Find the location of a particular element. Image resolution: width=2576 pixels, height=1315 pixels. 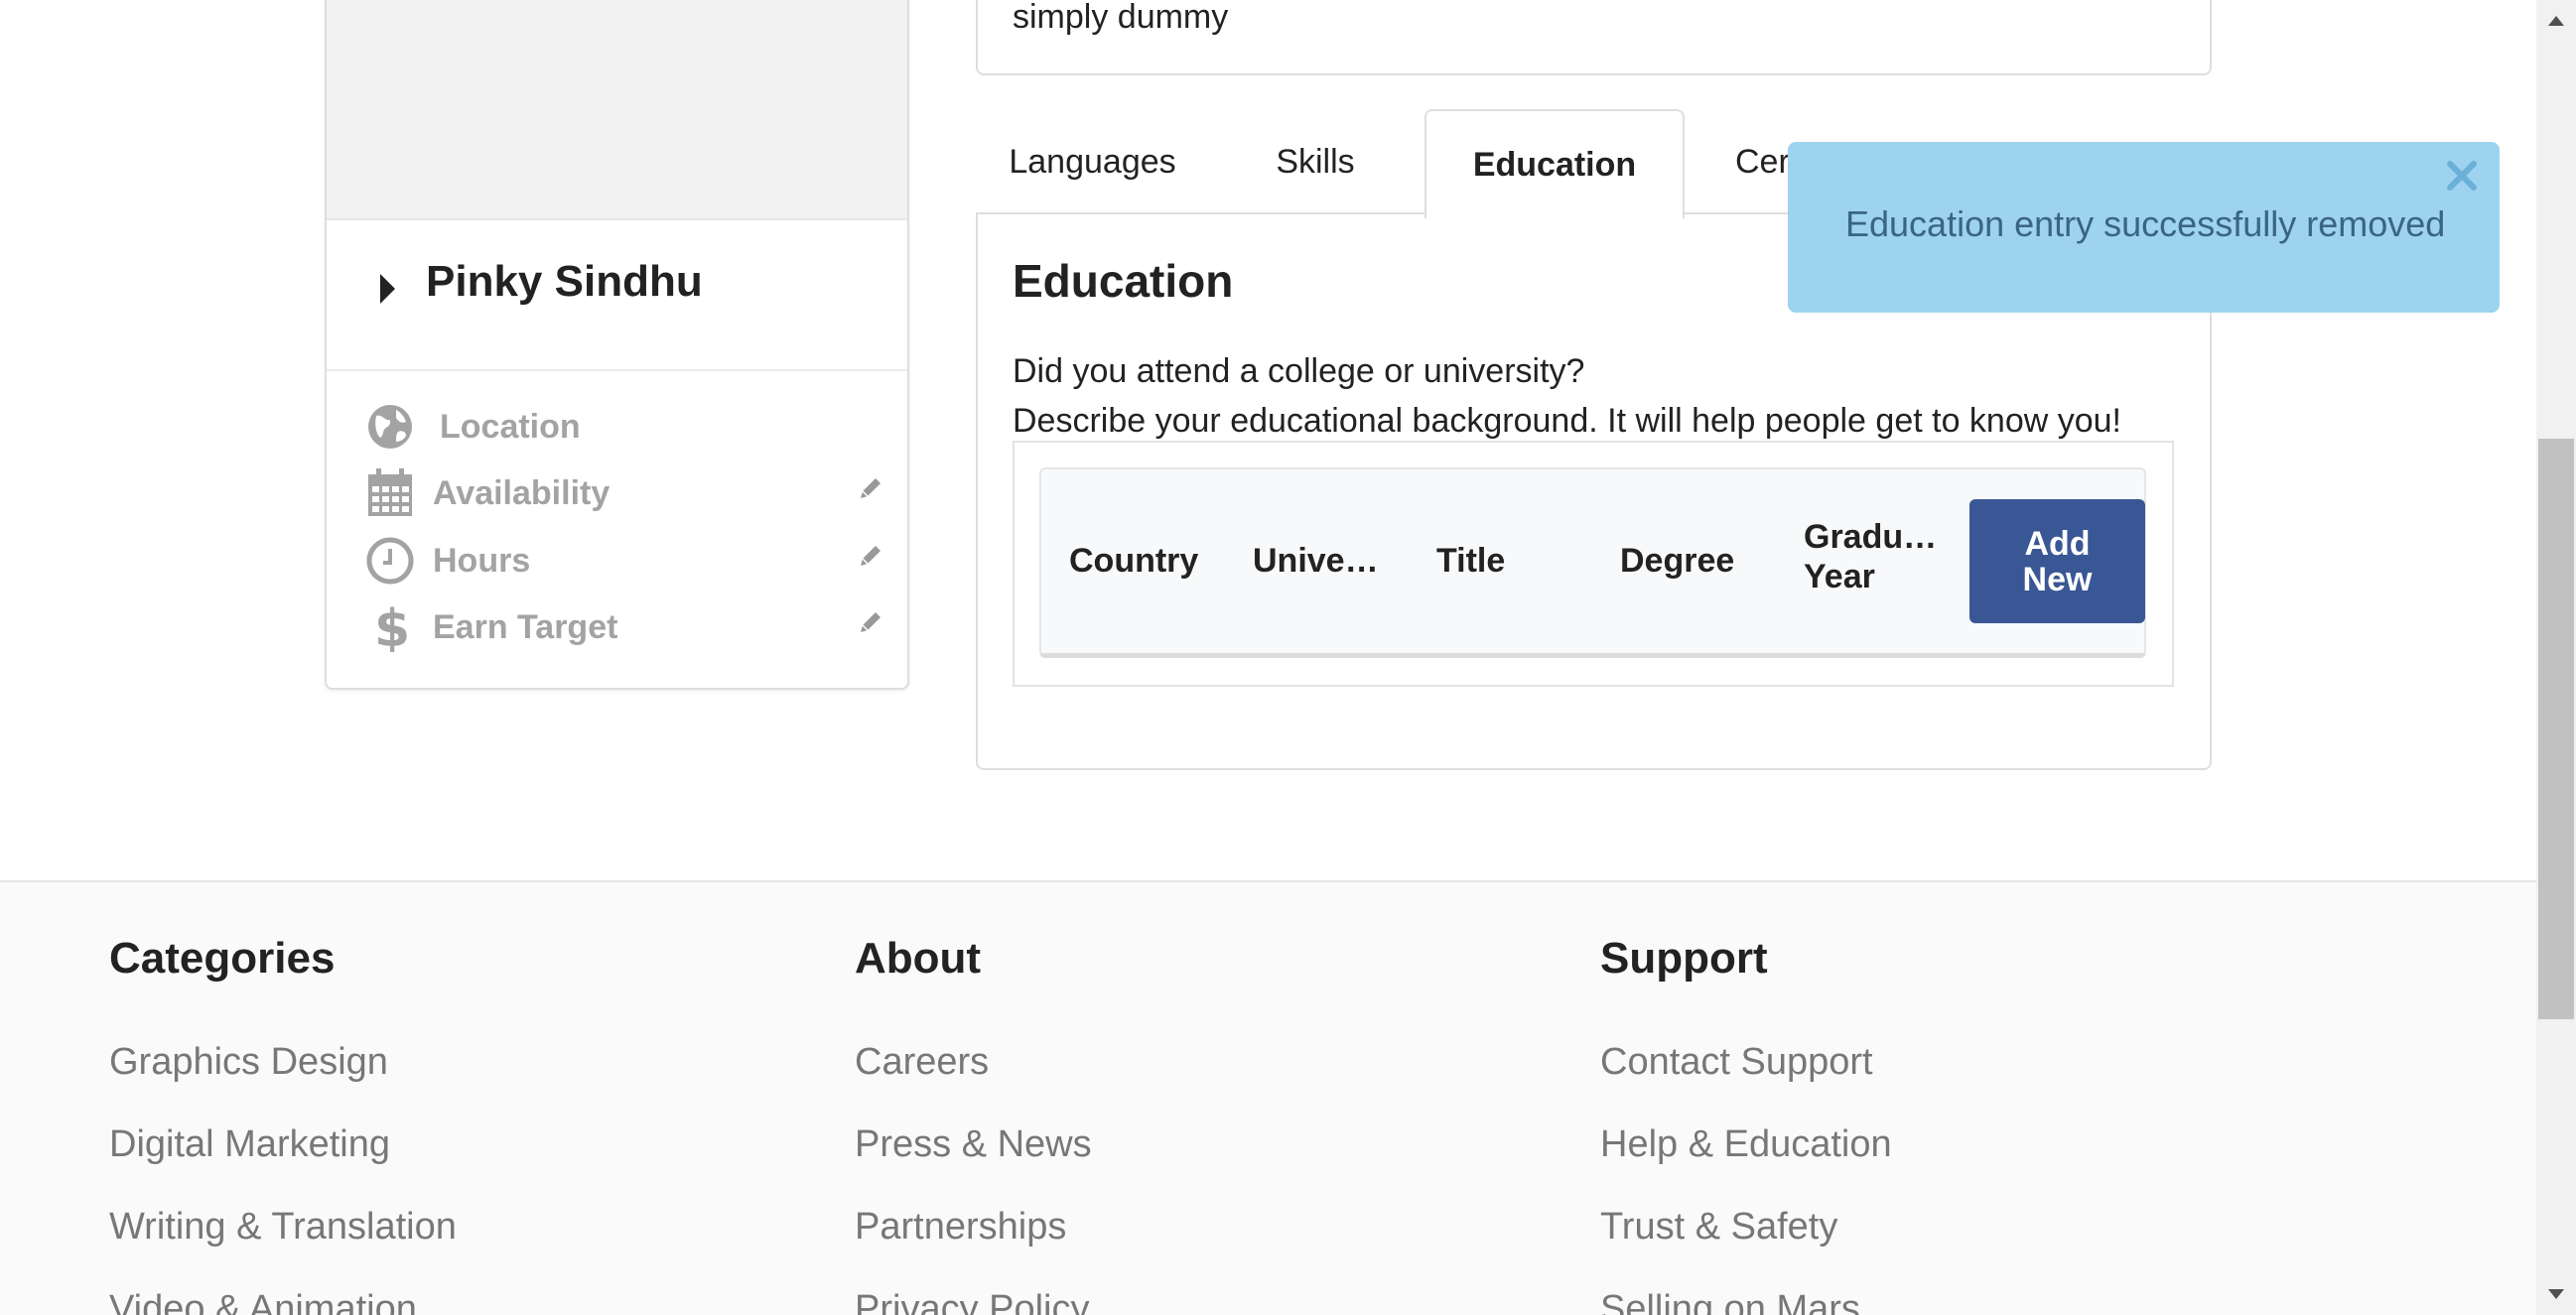

page-scrollbar is located at coordinates (2556, 657).